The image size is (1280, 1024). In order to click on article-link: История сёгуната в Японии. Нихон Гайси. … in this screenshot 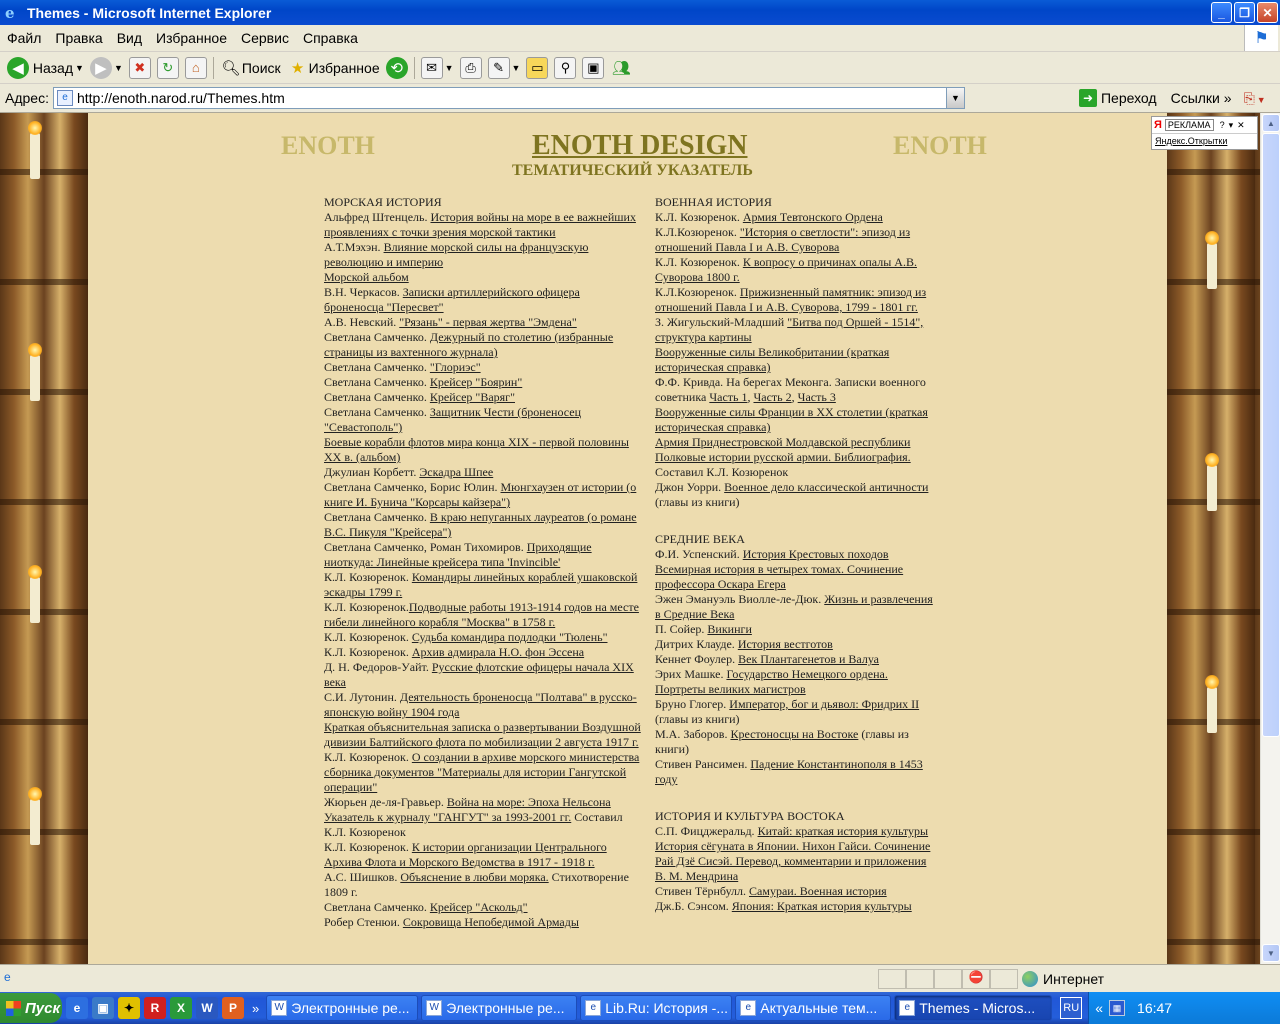, I will do `click(792, 861)`.